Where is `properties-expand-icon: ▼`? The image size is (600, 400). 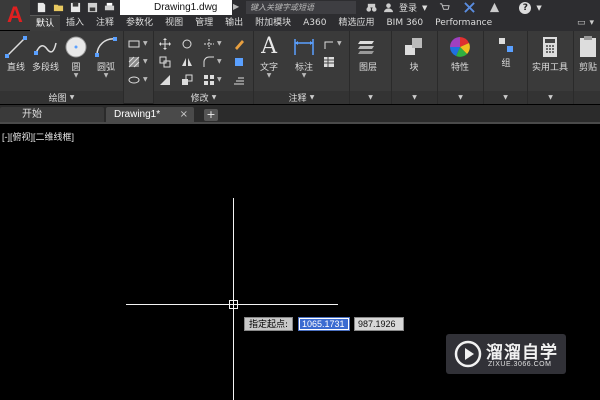
properties-expand-icon: ▼ is located at coordinates (460, 97).